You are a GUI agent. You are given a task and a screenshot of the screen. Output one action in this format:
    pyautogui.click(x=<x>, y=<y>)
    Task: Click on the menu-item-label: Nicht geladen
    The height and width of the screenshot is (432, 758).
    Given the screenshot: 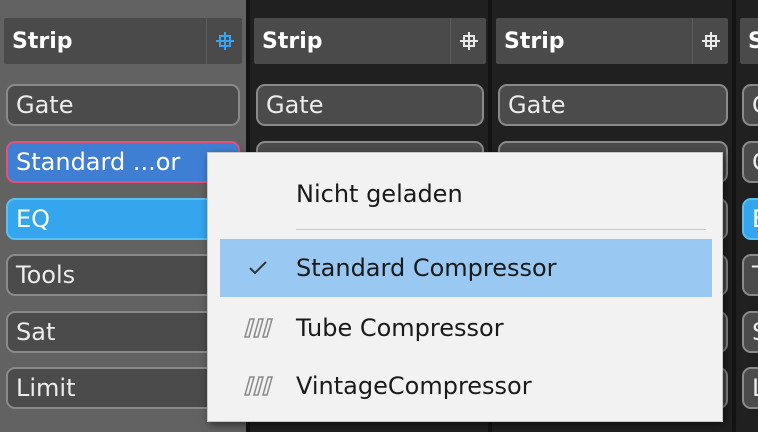 What is the action you would take?
    pyautogui.click(x=379, y=194)
    